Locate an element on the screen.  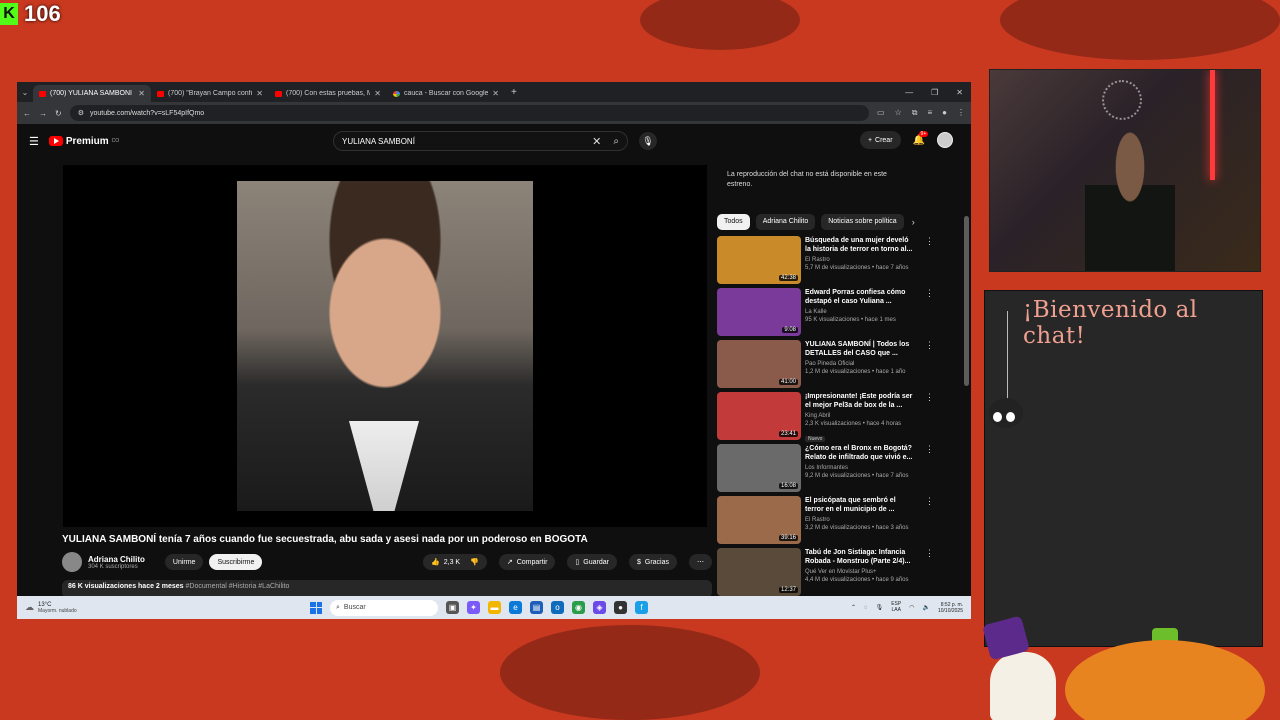
notifications-bell-icon: 🔔 9+ is located at coordinates (921, 138).